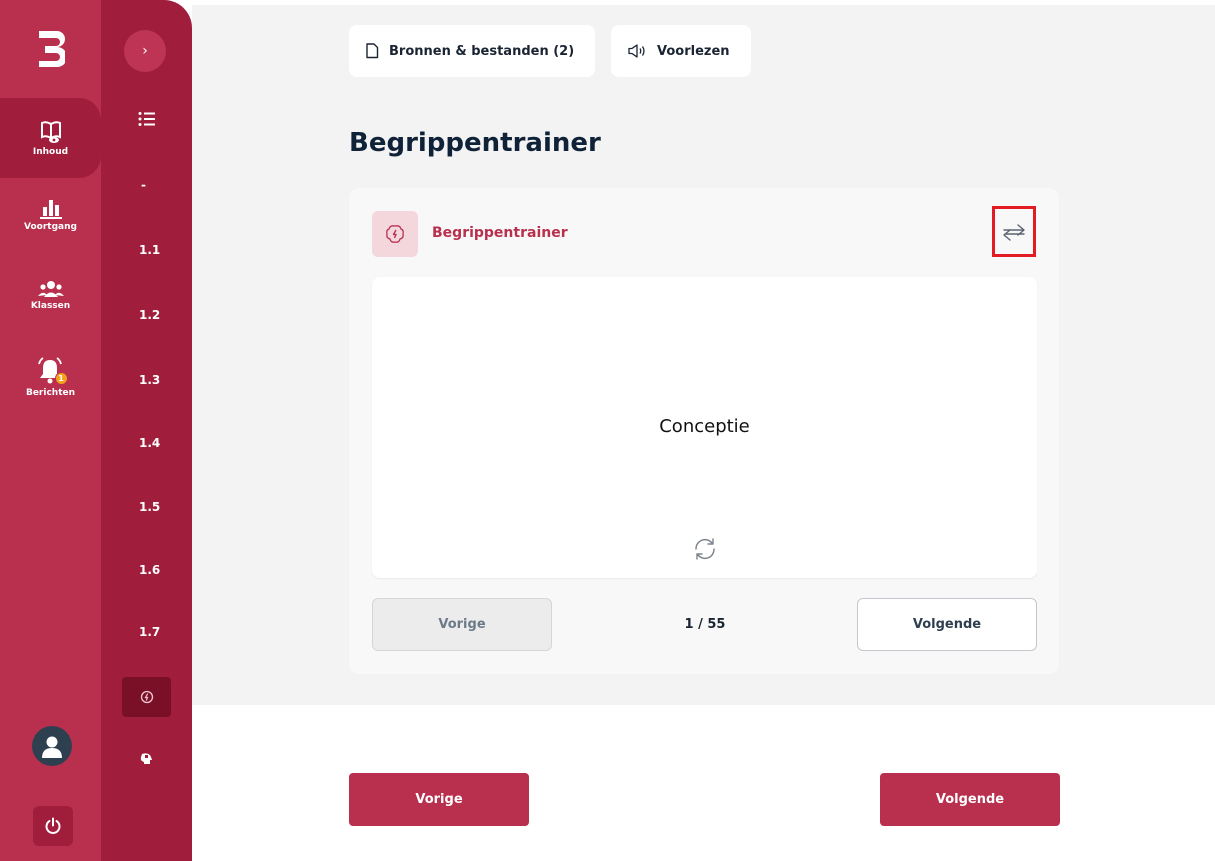 This screenshot has height=861, width=1215. What do you see at coordinates (50, 209) in the screenshot?
I see `bar-chart-icon` at bounding box center [50, 209].